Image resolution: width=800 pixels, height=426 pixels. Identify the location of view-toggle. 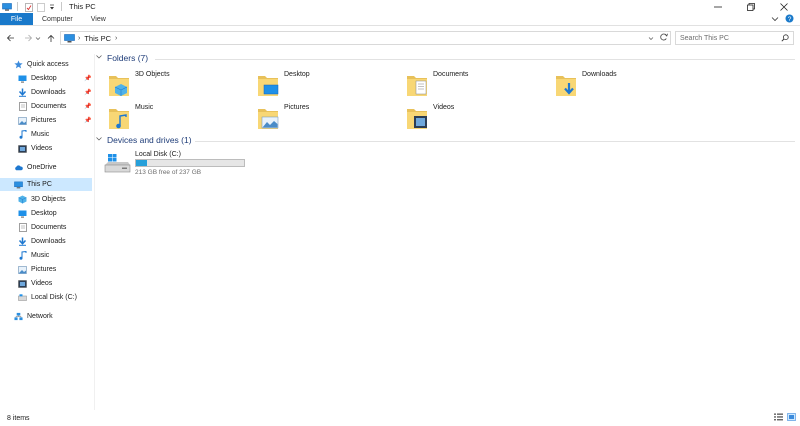
(785, 418).